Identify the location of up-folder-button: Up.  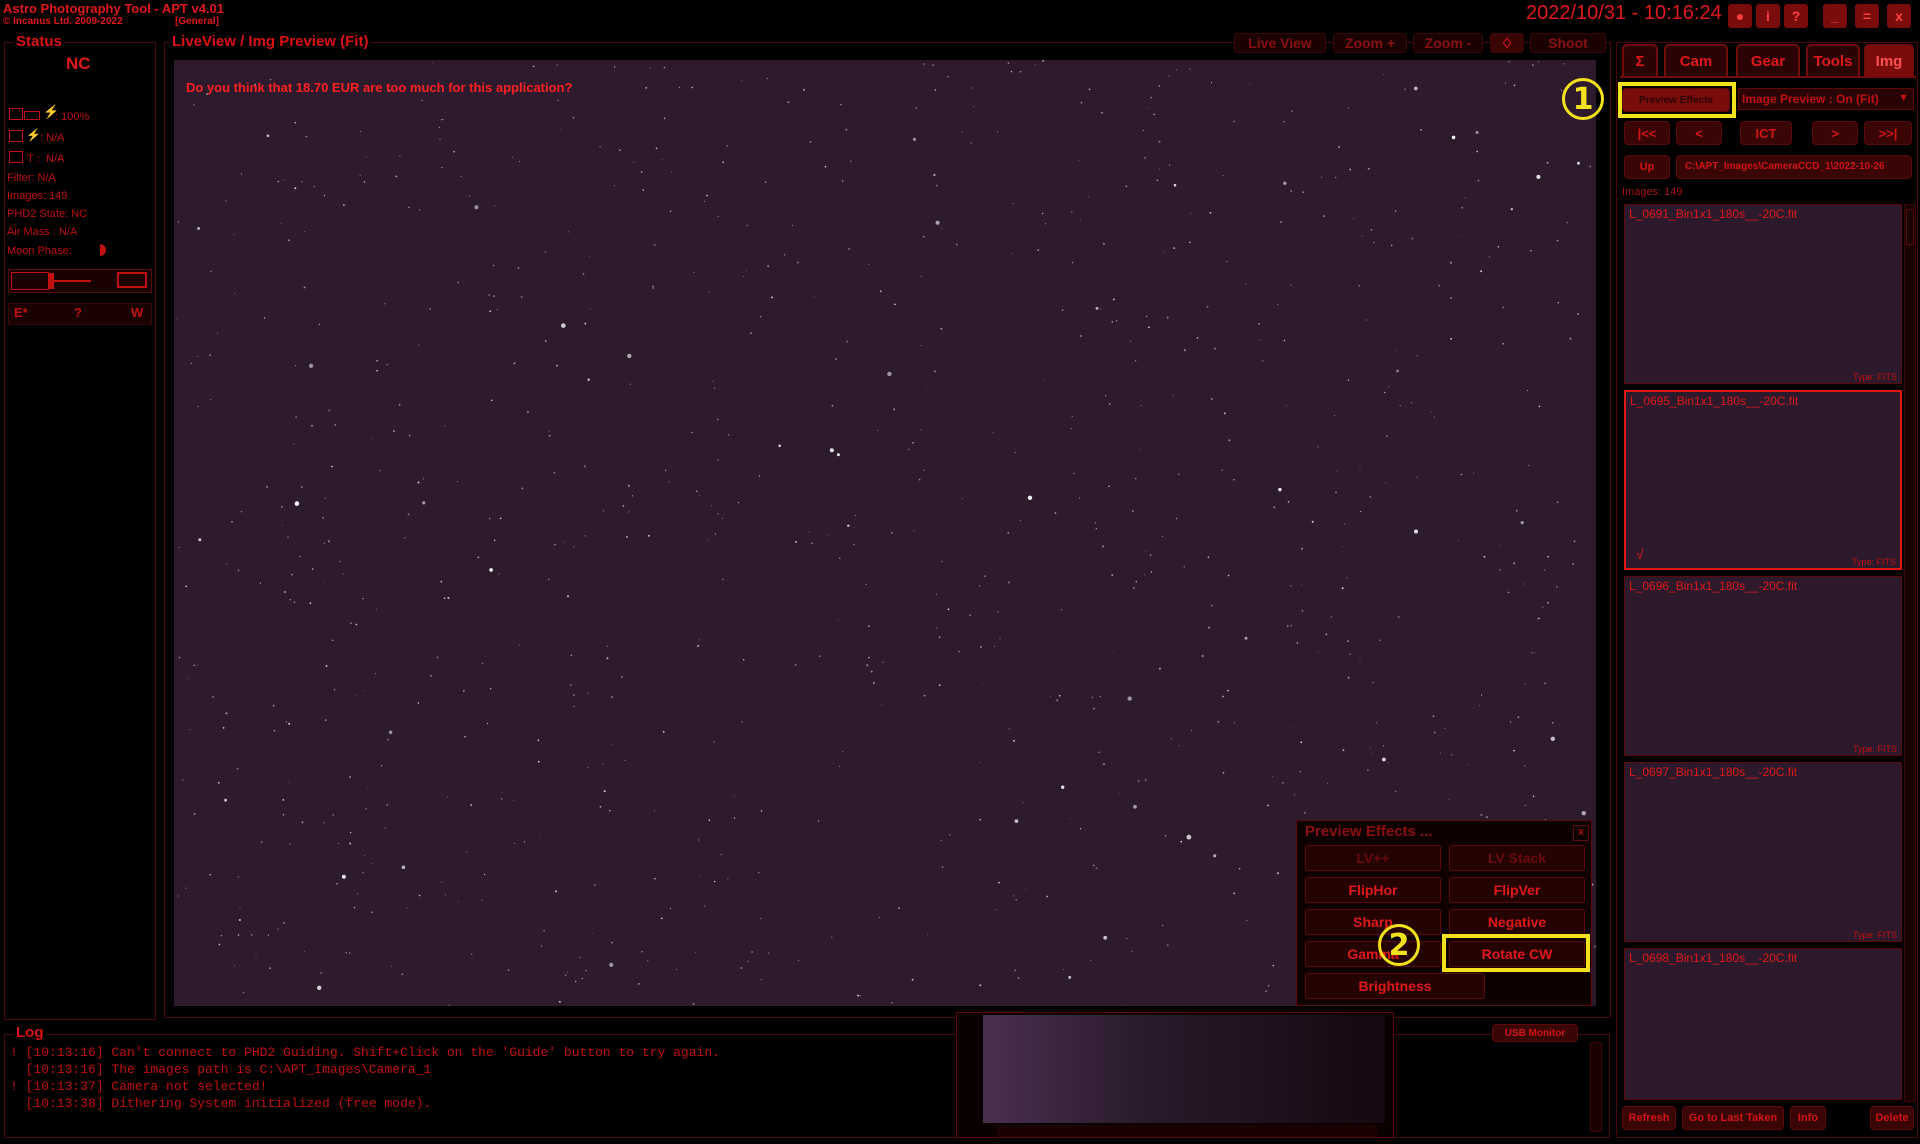
(1647, 167).